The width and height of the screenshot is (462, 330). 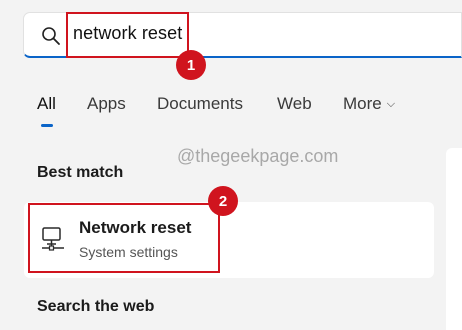 I want to click on tab-web: Web, so click(x=294, y=104).